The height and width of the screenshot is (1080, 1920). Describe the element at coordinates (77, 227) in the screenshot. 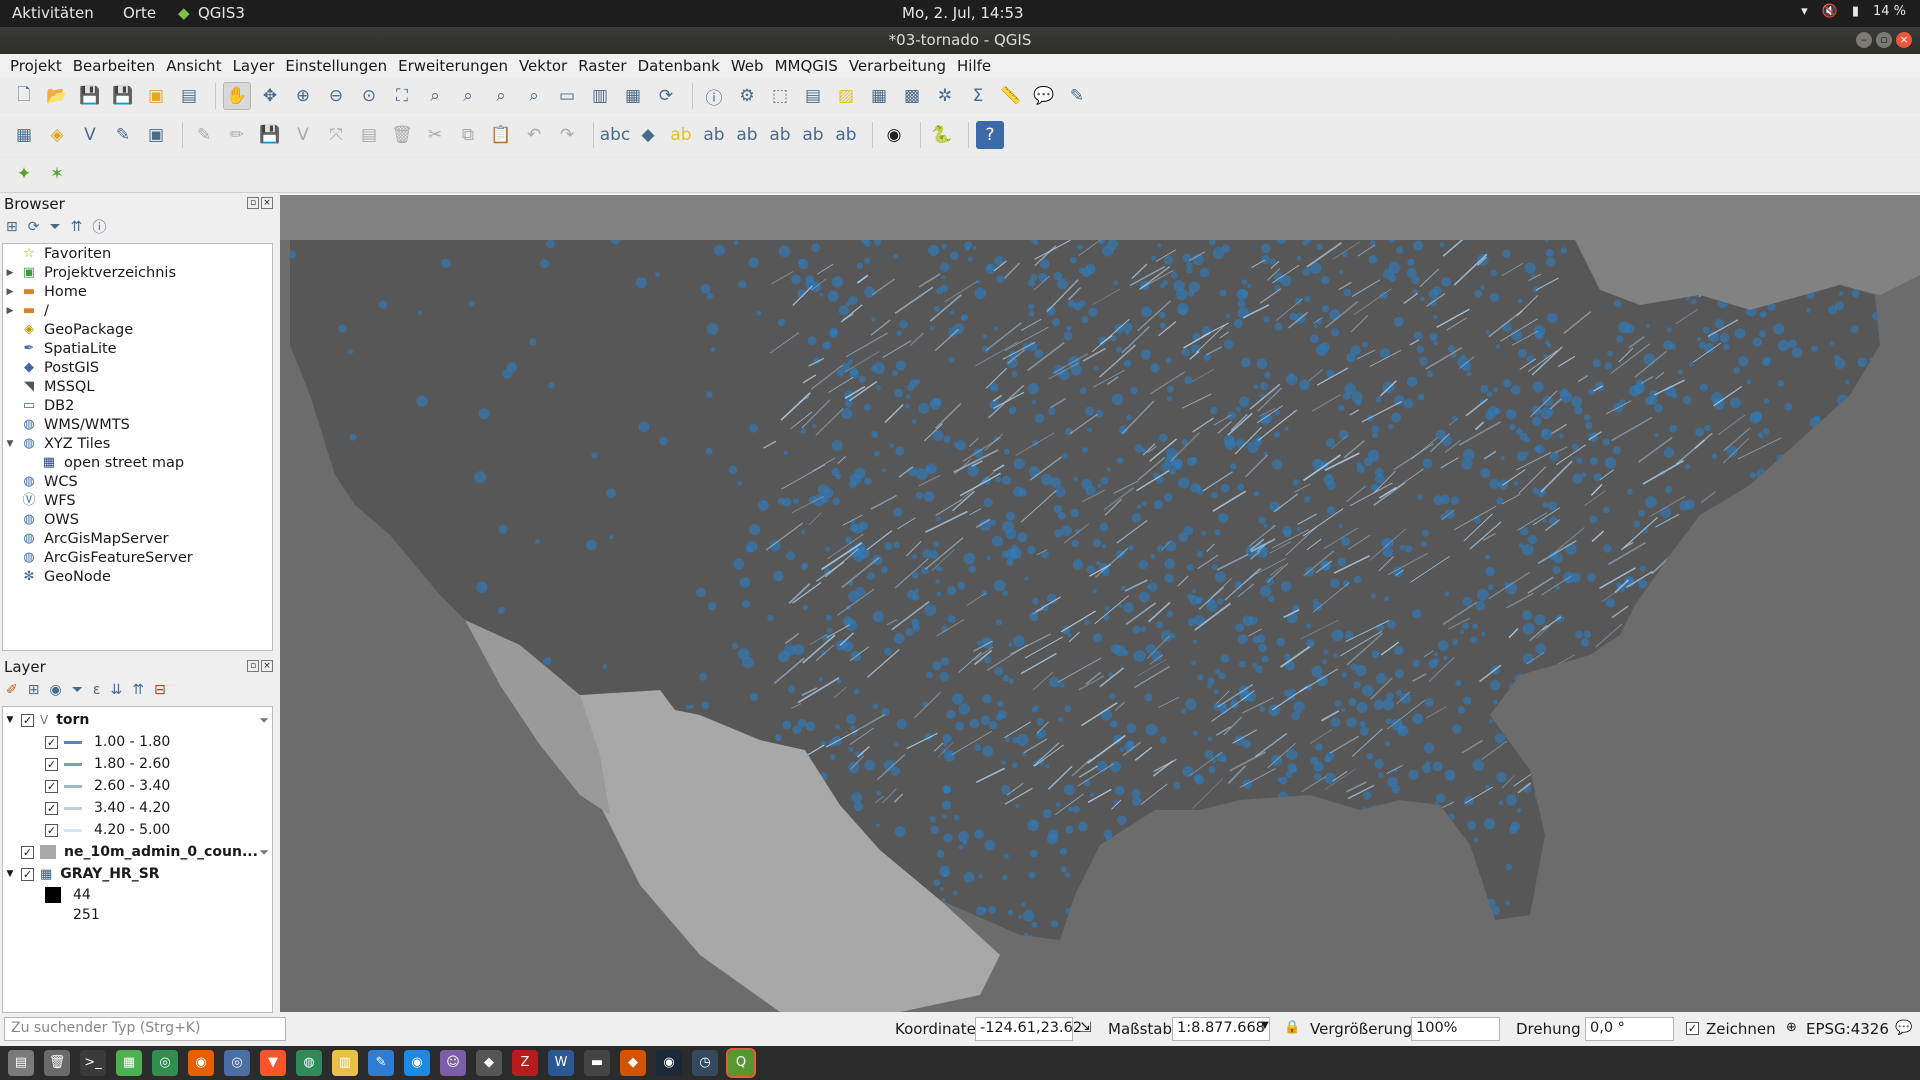

I see `collapse-all-icon: ⇈` at that location.